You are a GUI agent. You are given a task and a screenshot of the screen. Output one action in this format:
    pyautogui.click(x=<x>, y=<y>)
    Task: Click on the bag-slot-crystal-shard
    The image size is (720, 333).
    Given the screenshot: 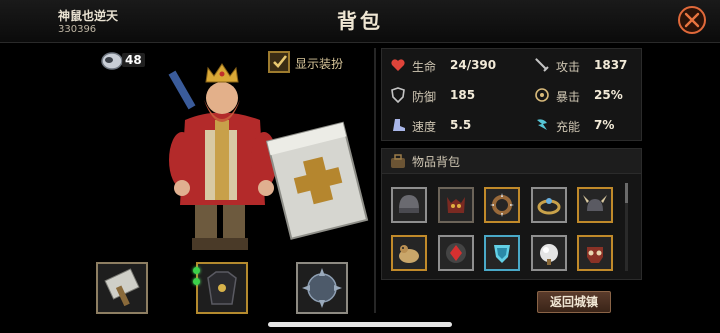 What is the action you would take?
    pyautogui.click(x=502, y=253)
    